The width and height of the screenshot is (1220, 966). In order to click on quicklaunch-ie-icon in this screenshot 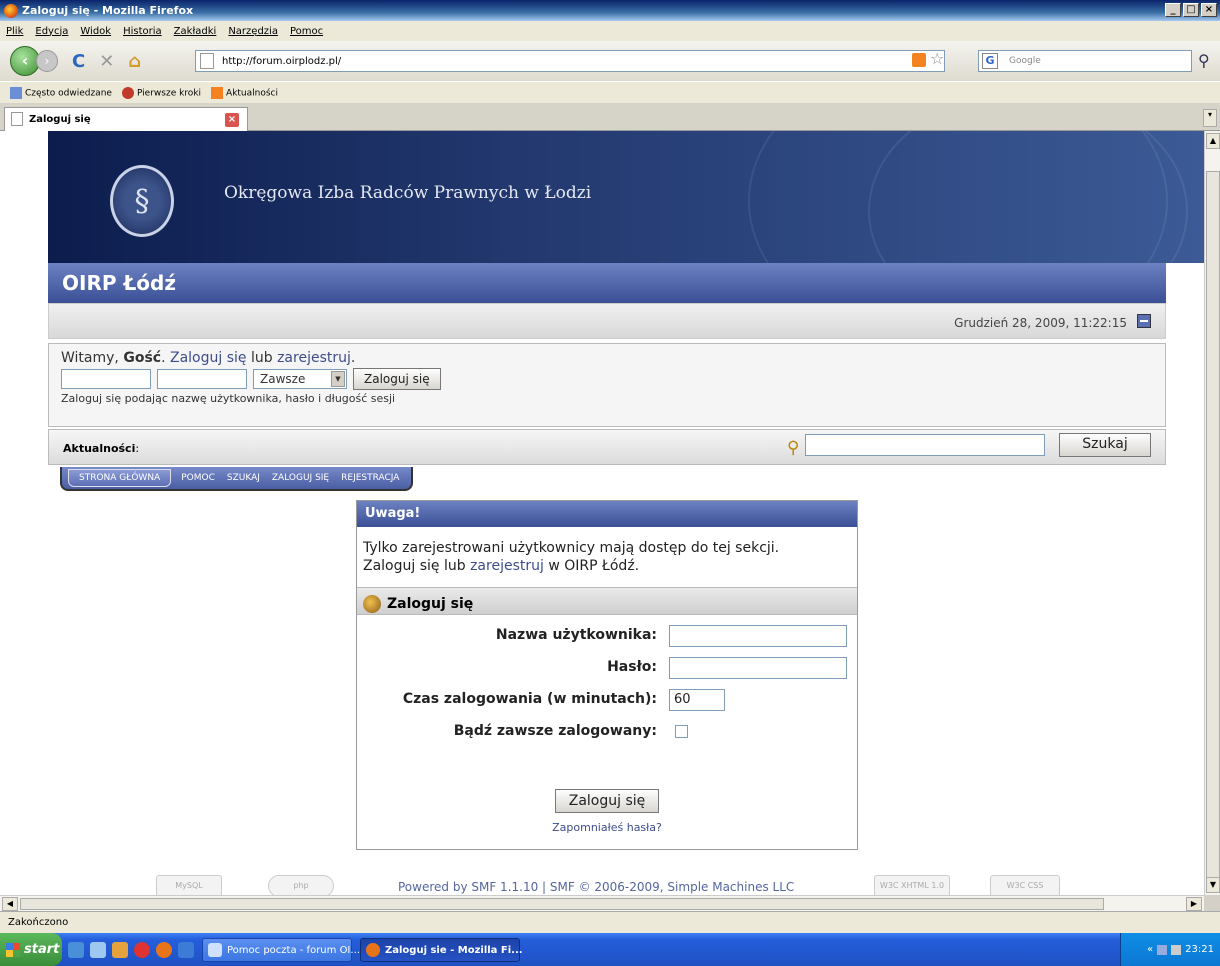, I will do `click(76, 949)`.